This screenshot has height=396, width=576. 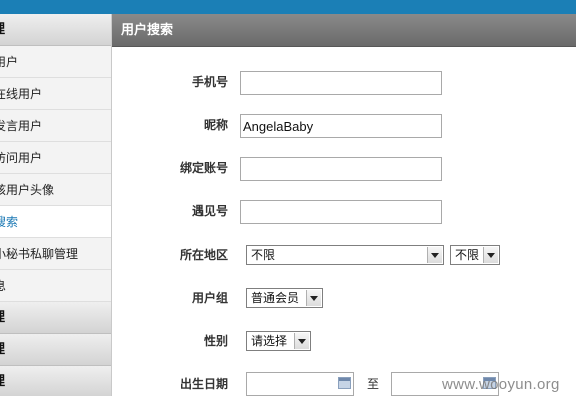 I want to click on city-select: 不限, so click(x=475, y=255).